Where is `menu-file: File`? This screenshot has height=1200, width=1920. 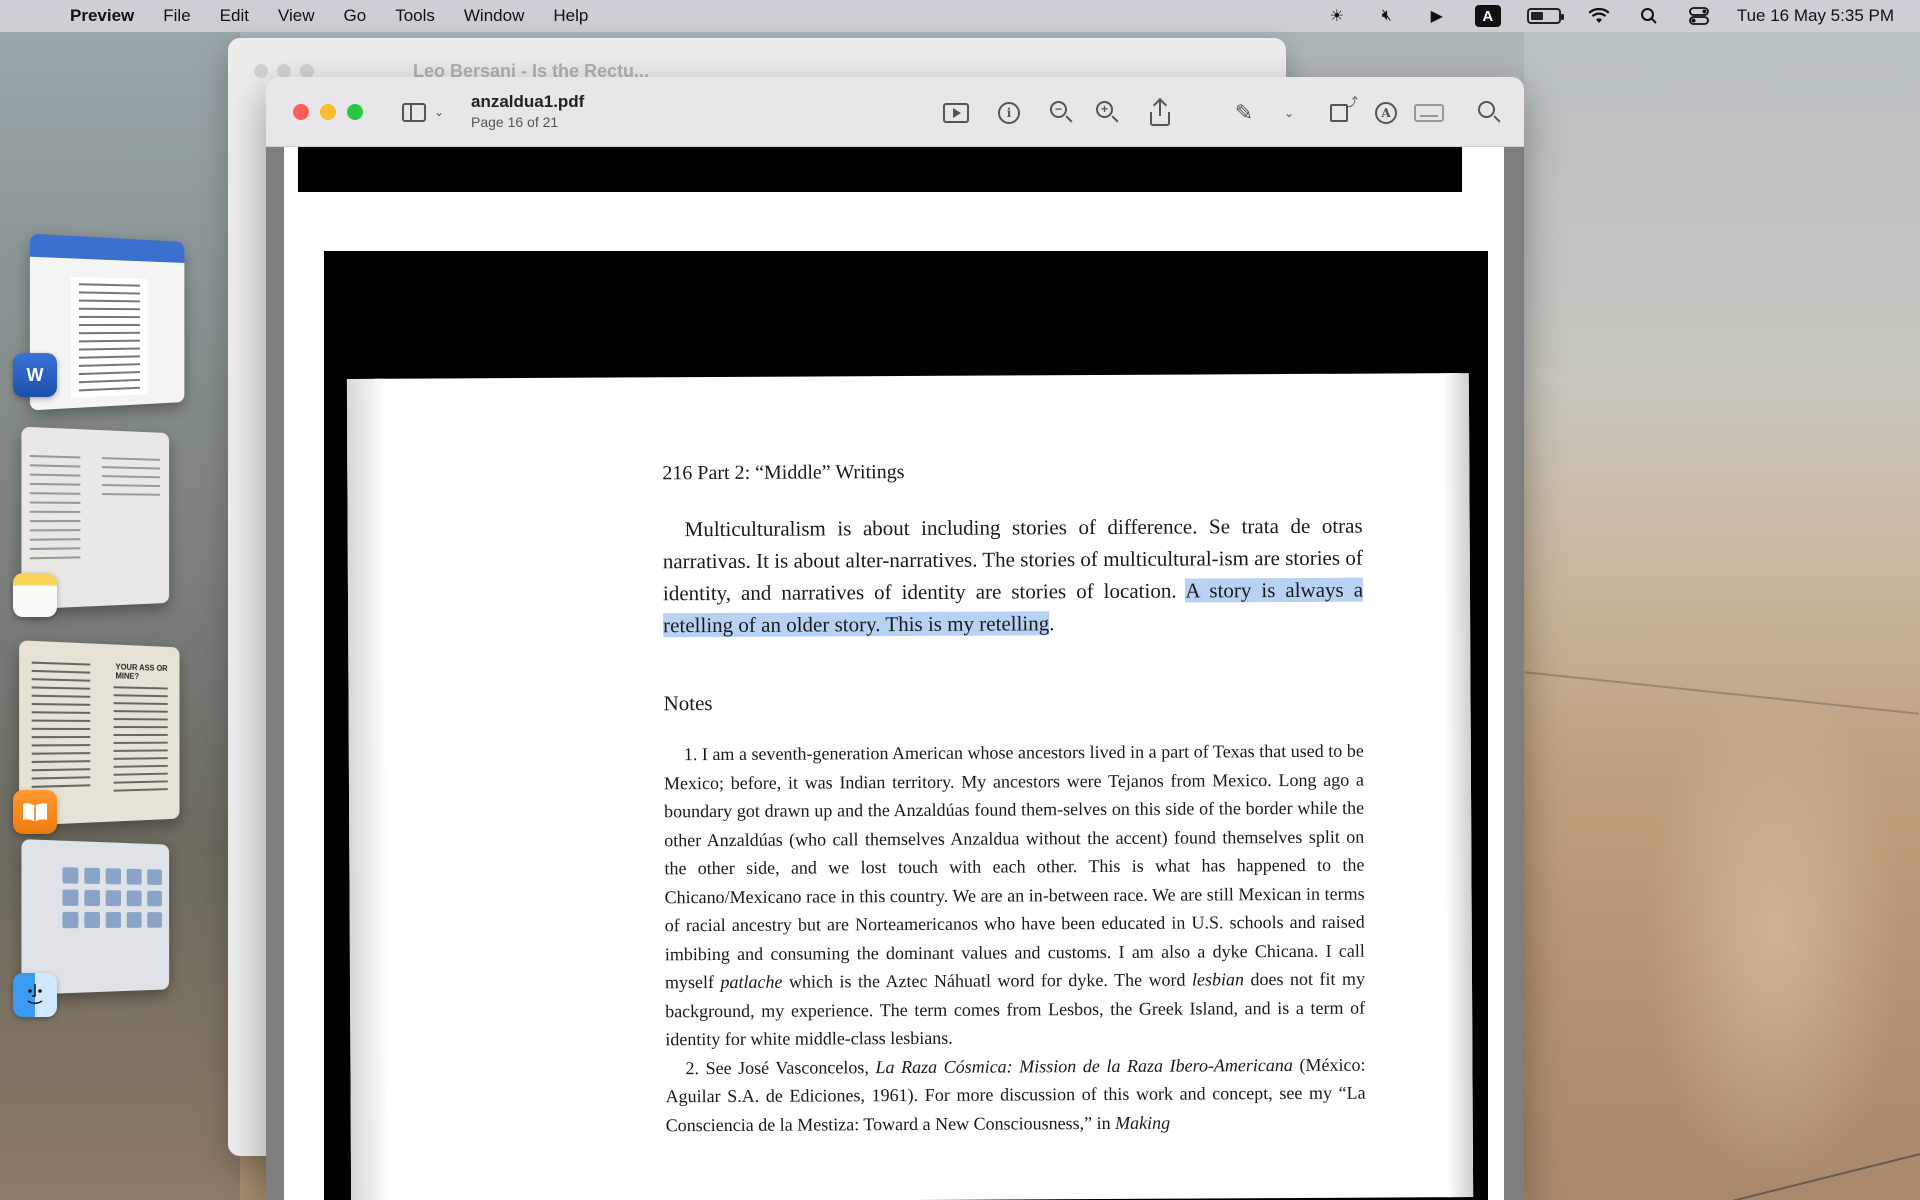
menu-file: File is located at coordinates (176, 16).